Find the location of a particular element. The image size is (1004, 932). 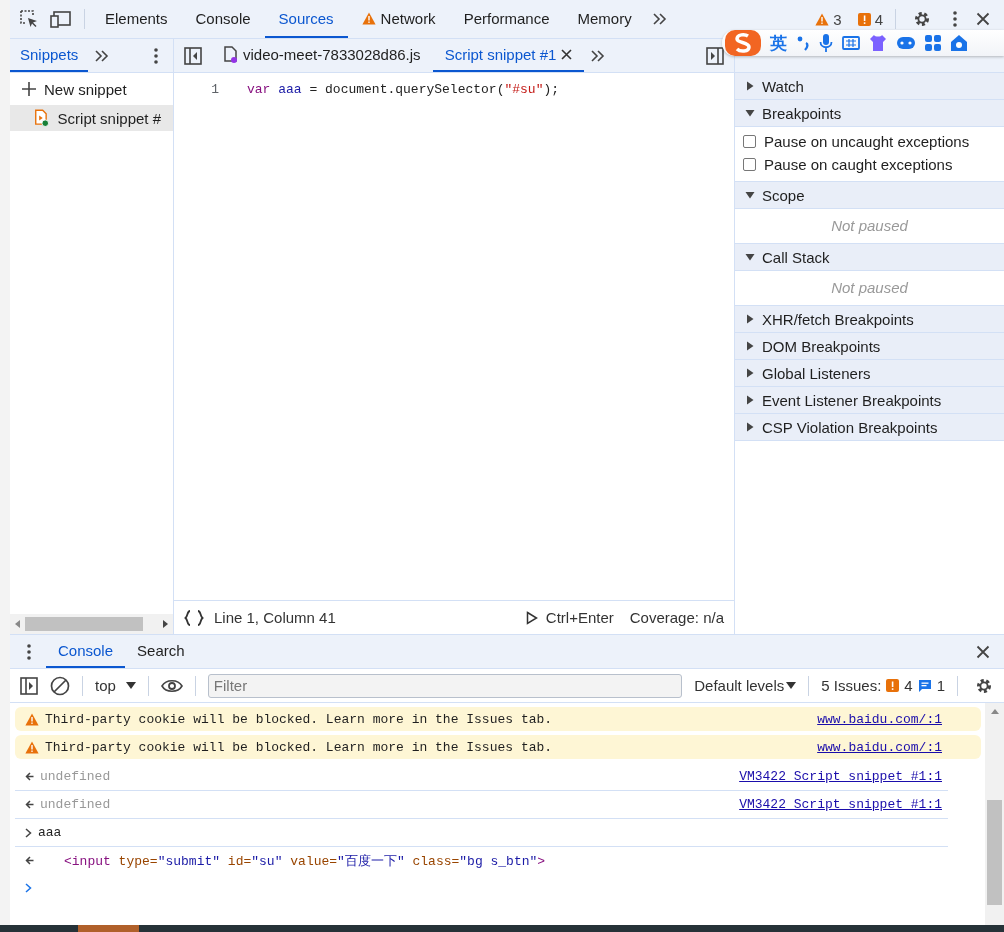

filter-field: Filter is located at coordinates (445, 685).